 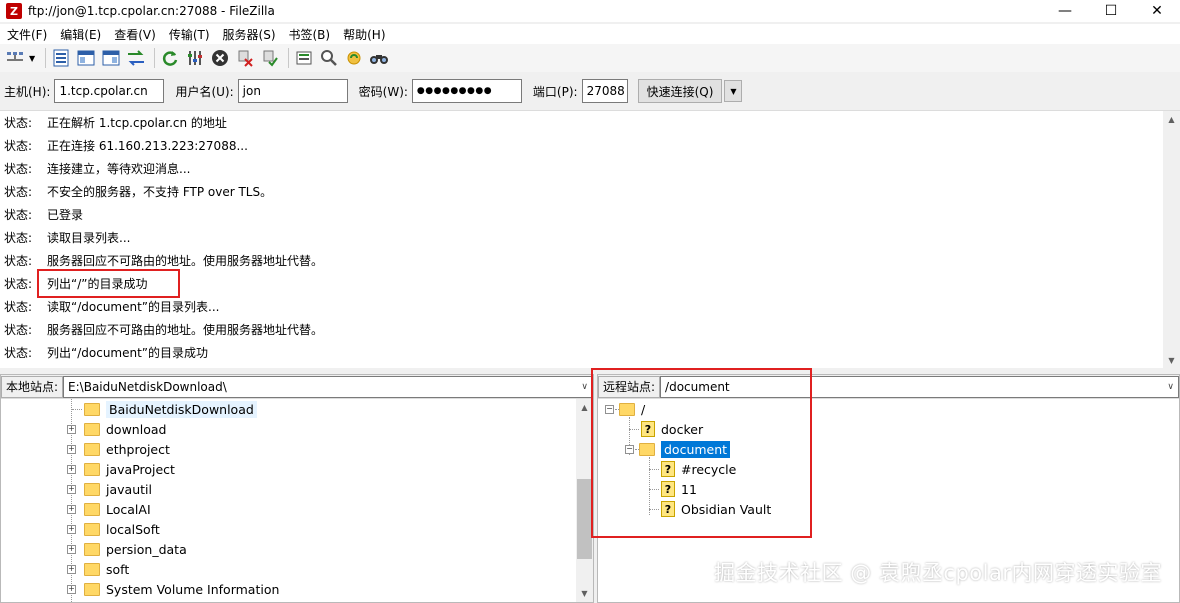 What do you see at coordinates (363, 34) in the screenshot?
I see `menu-help: 帮助(H)` at bounding box center [363, 34].